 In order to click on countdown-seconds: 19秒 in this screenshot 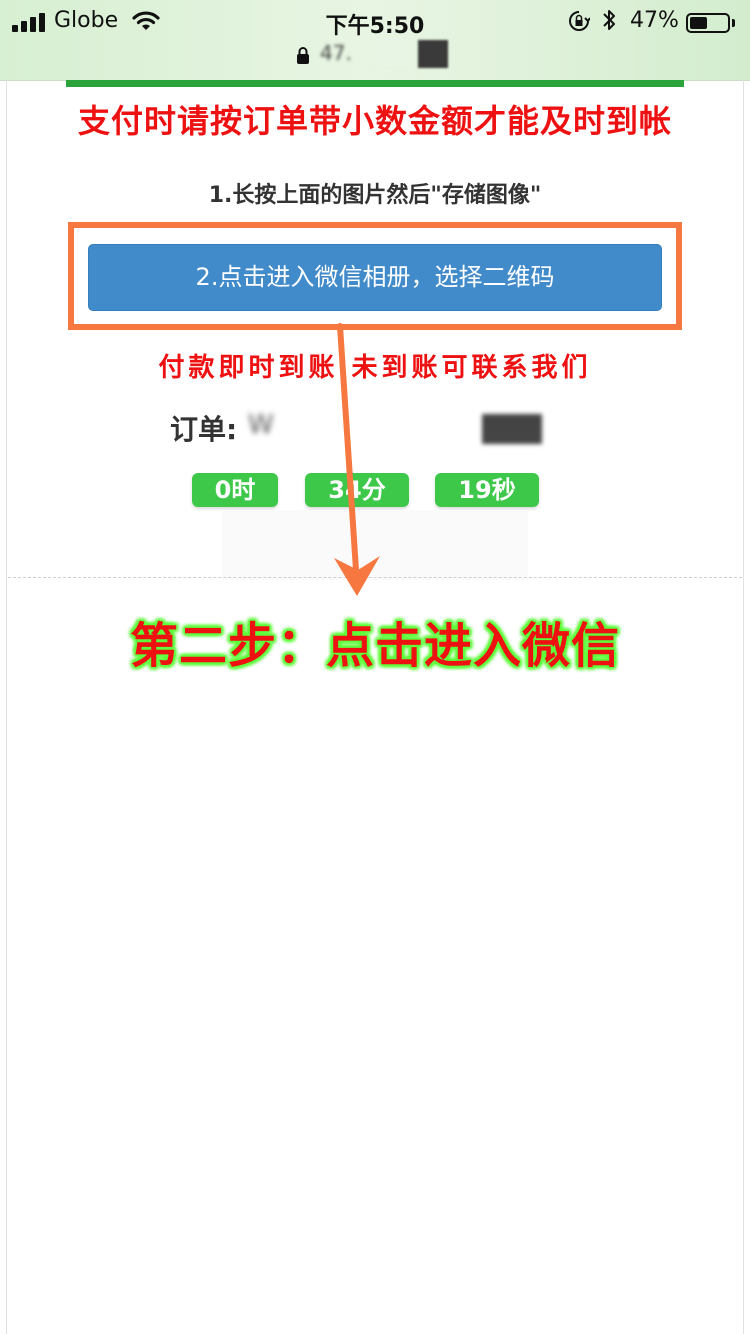, I will do `click(487, 490)`.